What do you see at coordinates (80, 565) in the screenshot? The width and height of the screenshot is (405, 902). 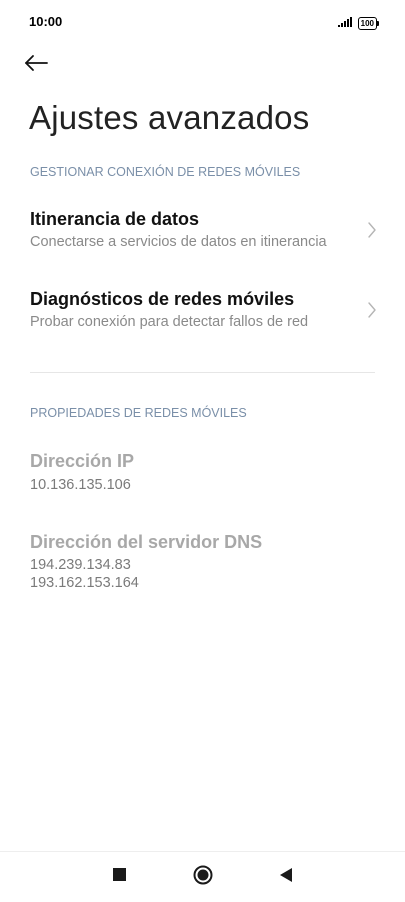 I see `dns-server-value-1: 194.239.134.83` at bounding box center [80, 565].